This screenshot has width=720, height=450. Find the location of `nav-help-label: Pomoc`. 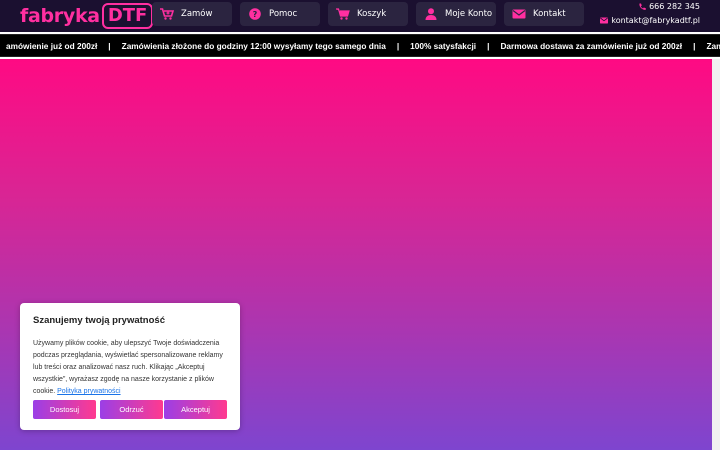

nav-help-label: Pomoc is located at coordinates (283, 14).